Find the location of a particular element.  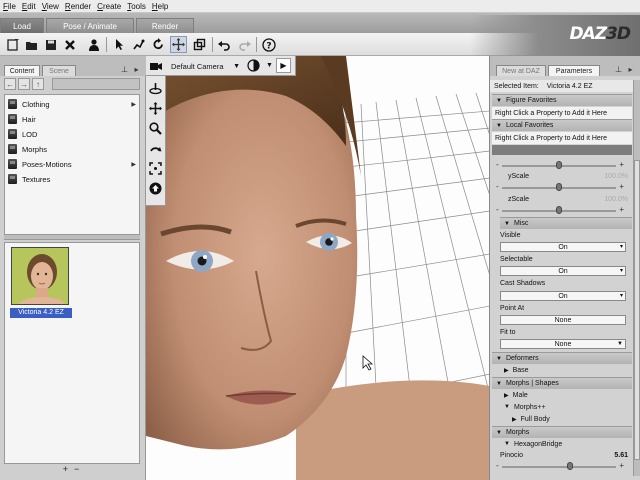

draw-style-icon is located at coordinates (253, 65).